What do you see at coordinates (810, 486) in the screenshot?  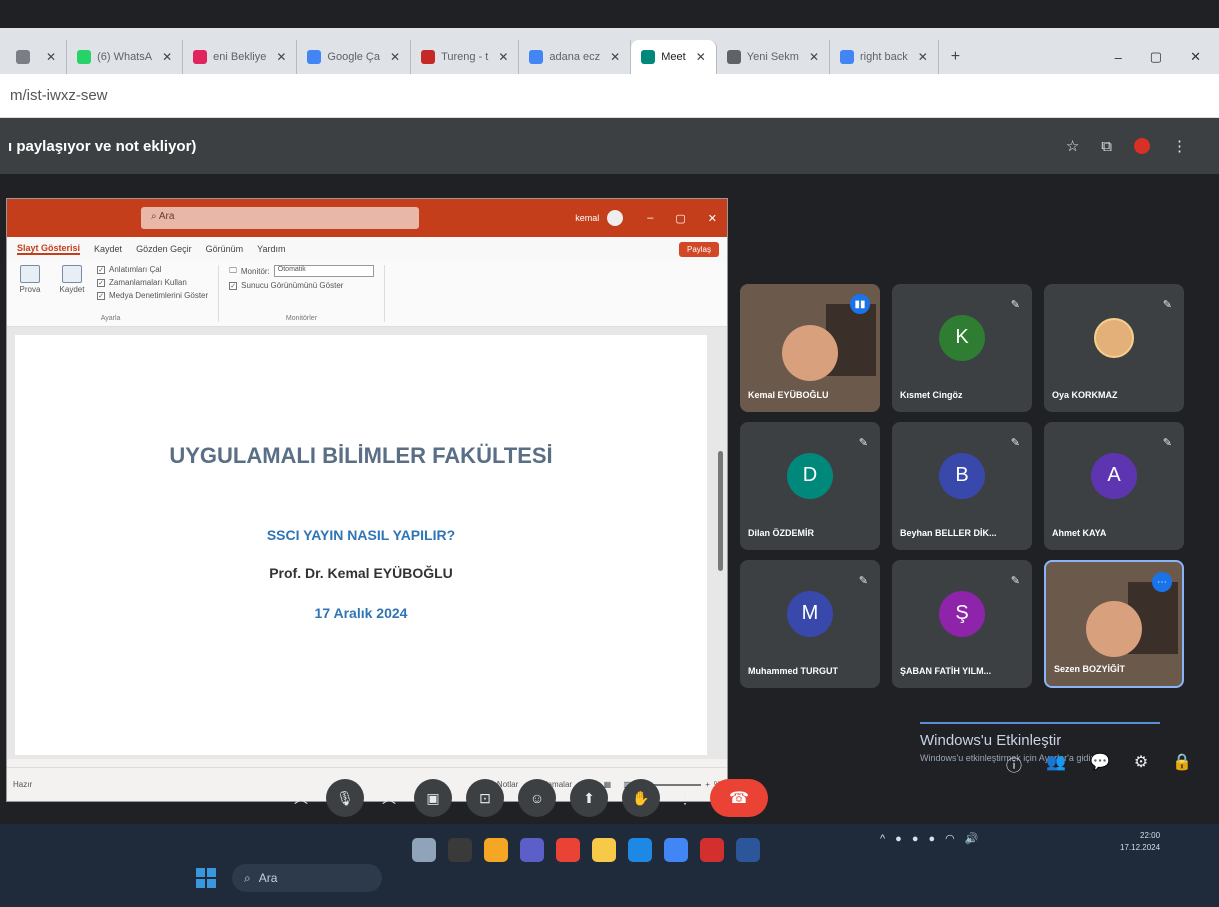 I see `participant-tile: D ✎ Dilan ÖZDEMİR` at bounding box center [810, 486].